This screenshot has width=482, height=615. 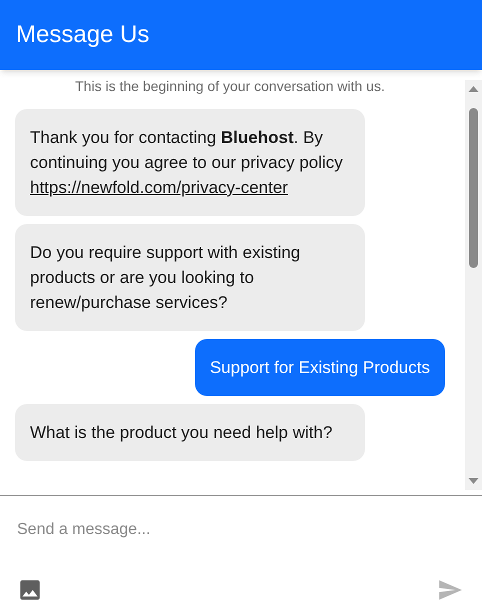 What do you see at coordinates (166, 278) in the screenshot?
I see `message-text: Do you require support with existing products or are you looking to renew/purchase services?` at bounding box center [166, 278].